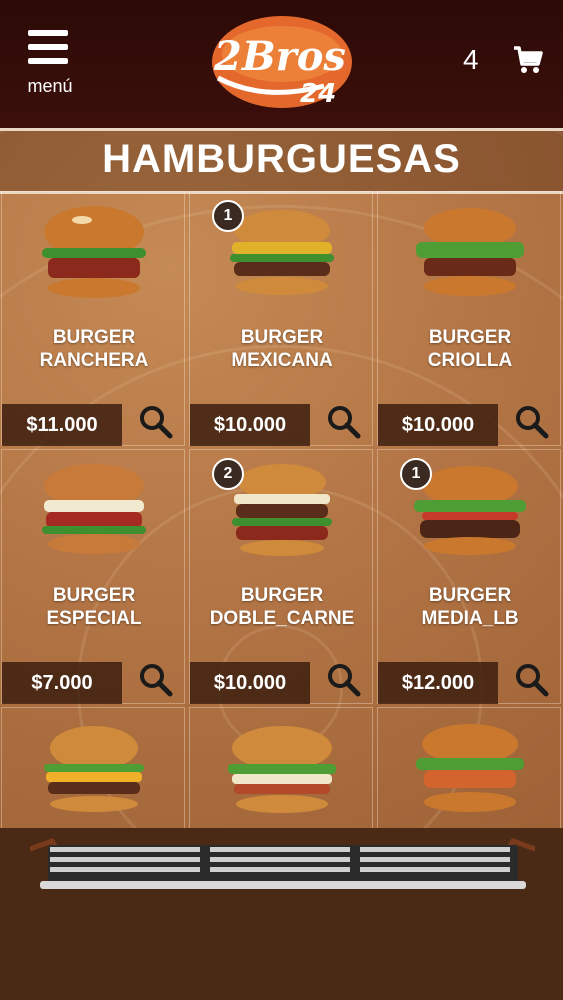 This screenshot has height=1000, width=563. Describe the element at coordinates (282, 863) in the screenshot. I see `grill-decoration` at that location.